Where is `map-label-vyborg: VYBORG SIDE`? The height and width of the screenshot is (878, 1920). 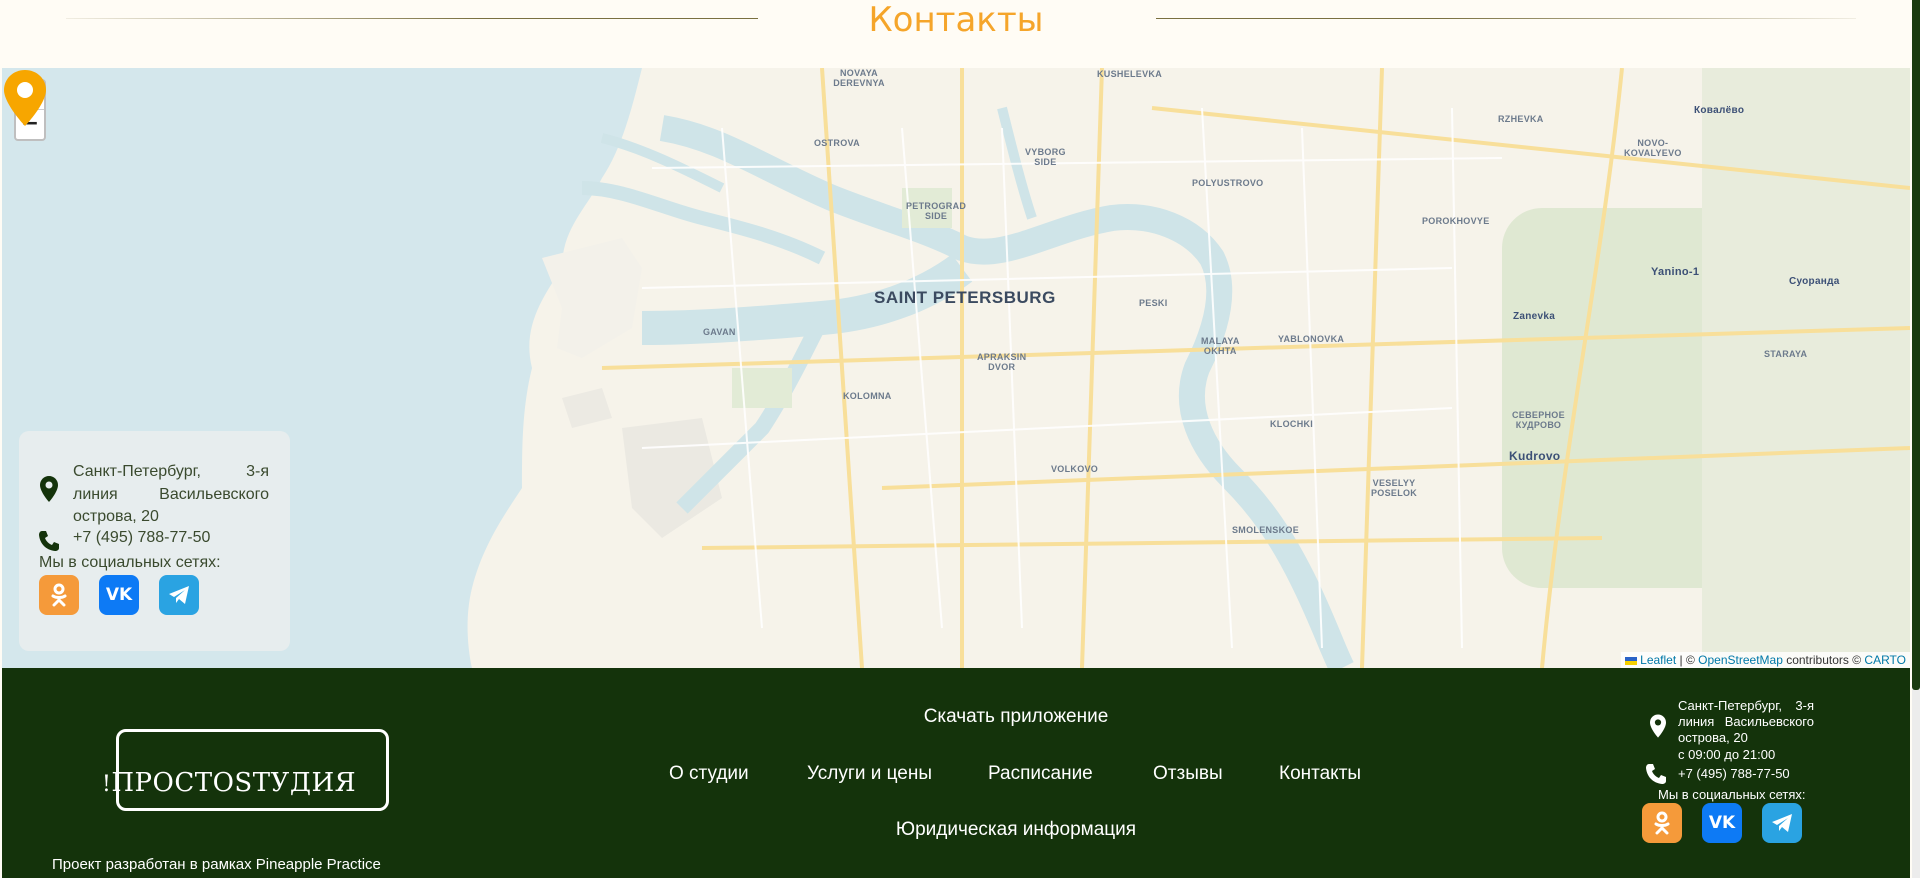
map-label-vyborg: VYBORG SIDE is located at coordinates (1045, 157).